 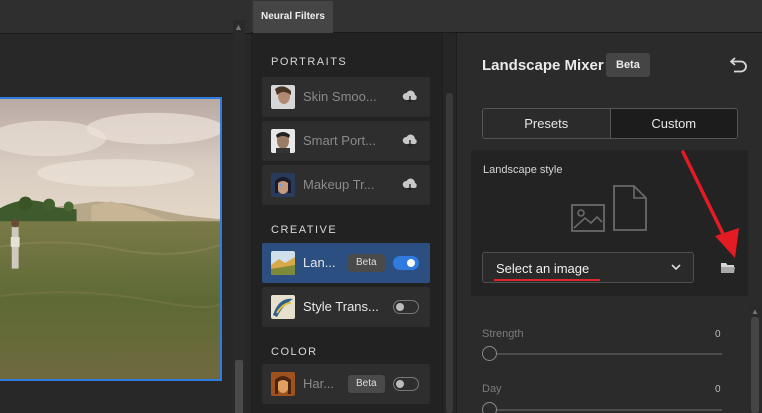 I want to click on red-underline-annotation, so click(x=547, y=280).